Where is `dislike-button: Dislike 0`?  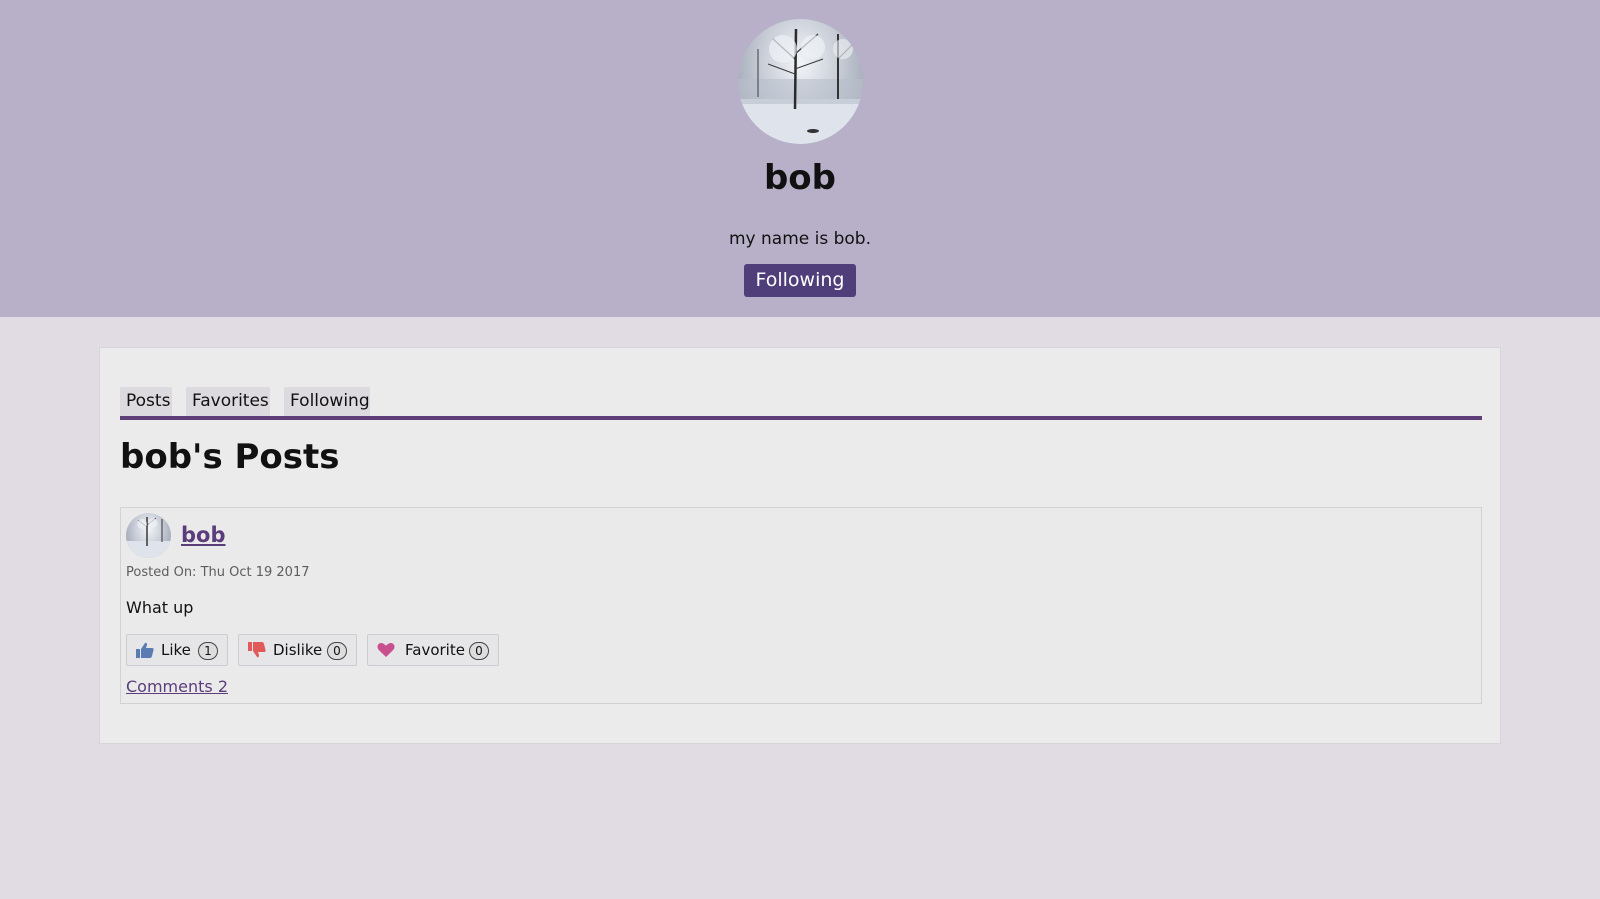 dislike-button: Dislike 0 is located at coordinates (297, 650).